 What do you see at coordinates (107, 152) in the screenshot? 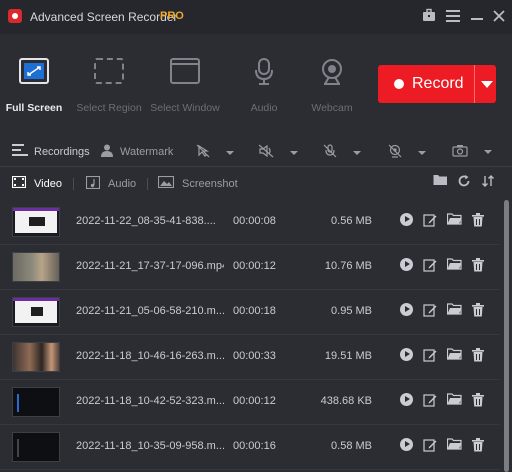
I see `watermark-icon` at bounding box center [107, 152].